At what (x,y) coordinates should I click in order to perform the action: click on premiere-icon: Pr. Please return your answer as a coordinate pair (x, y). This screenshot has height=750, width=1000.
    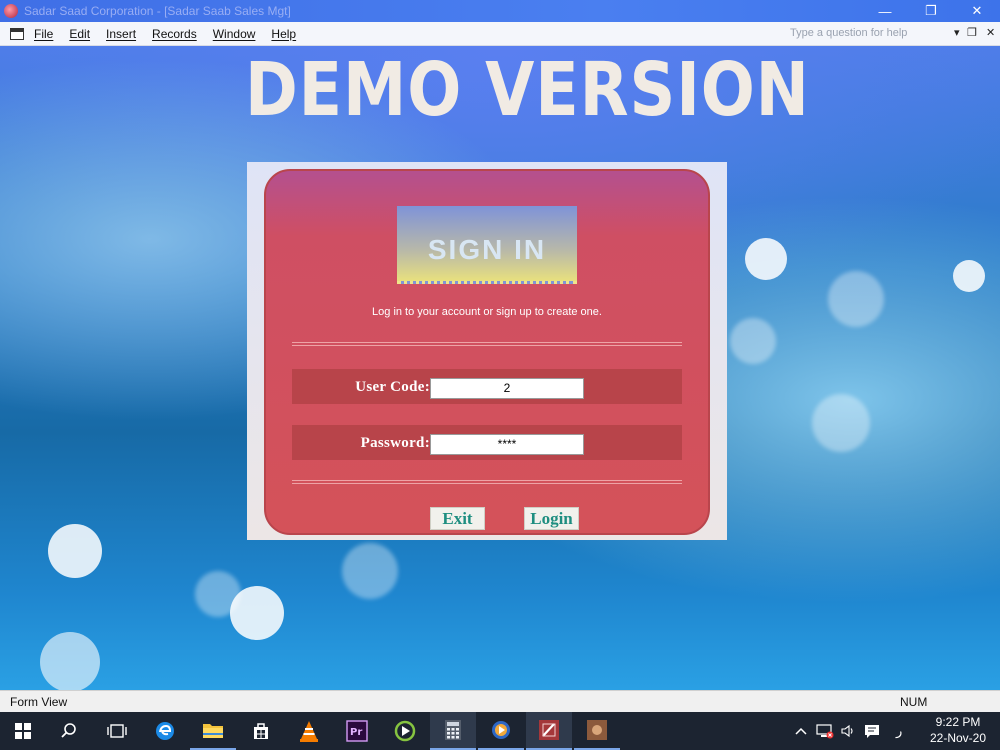
    Looking at the image, I should click on (357, 731).